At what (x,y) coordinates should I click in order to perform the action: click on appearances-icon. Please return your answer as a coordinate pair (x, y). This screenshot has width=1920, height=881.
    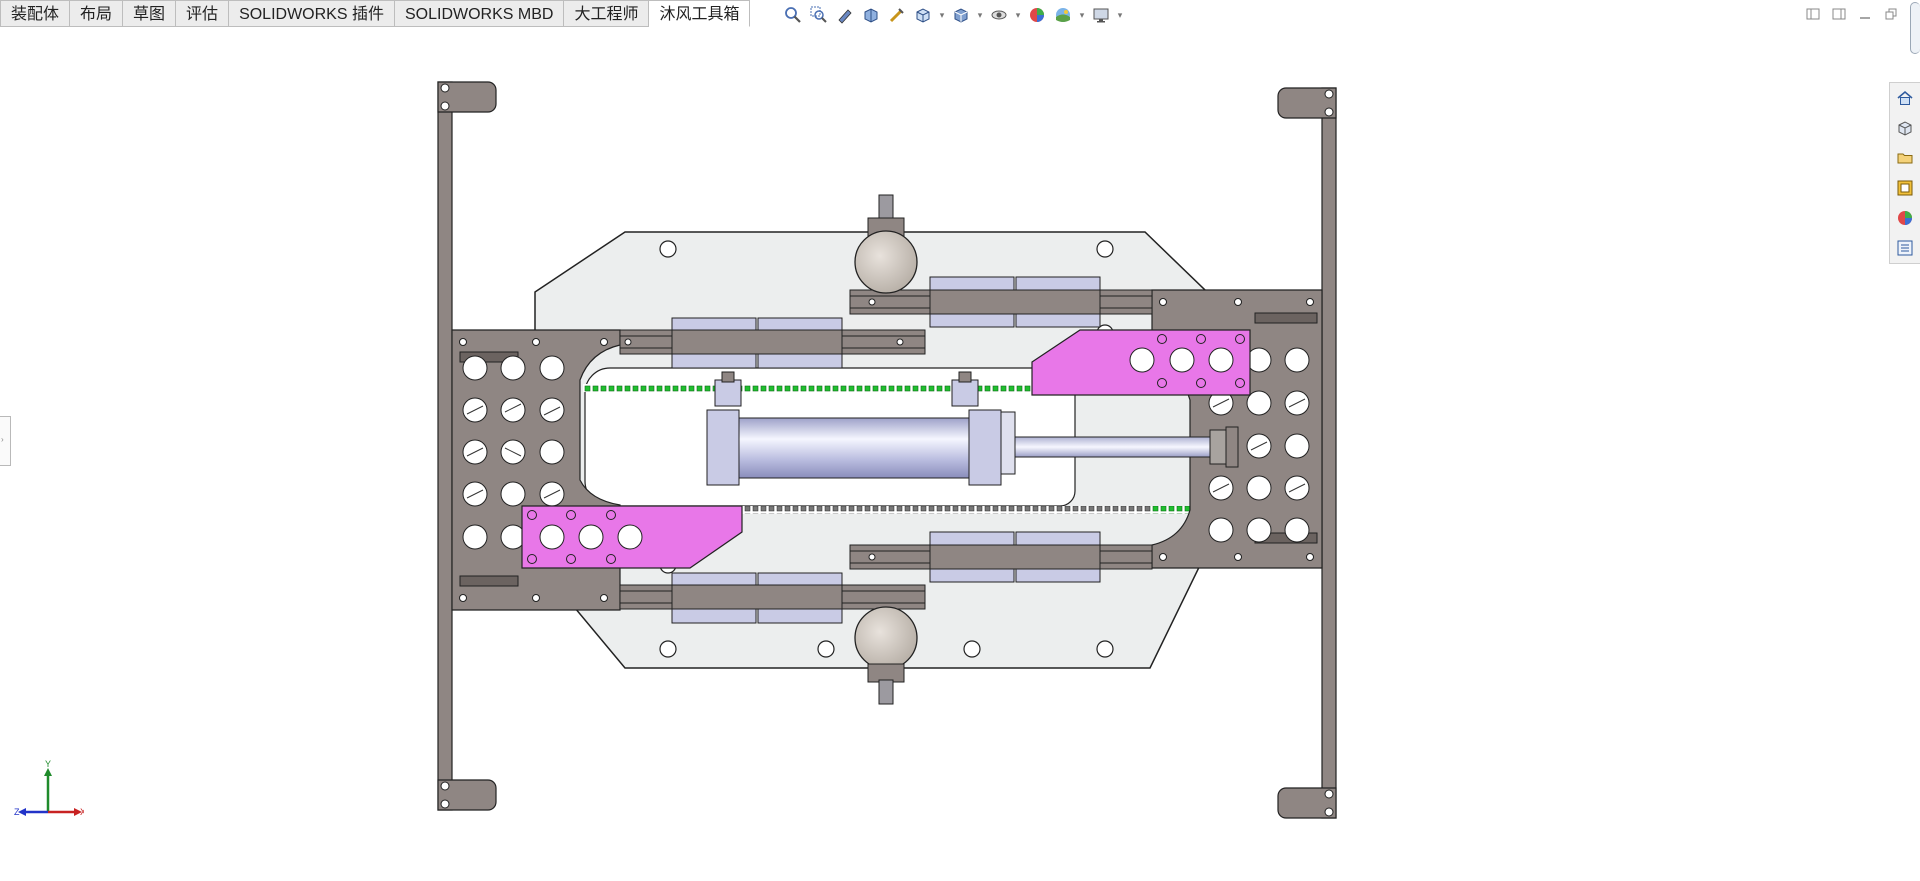
    Looking at the image, I should click on (1905, 218).